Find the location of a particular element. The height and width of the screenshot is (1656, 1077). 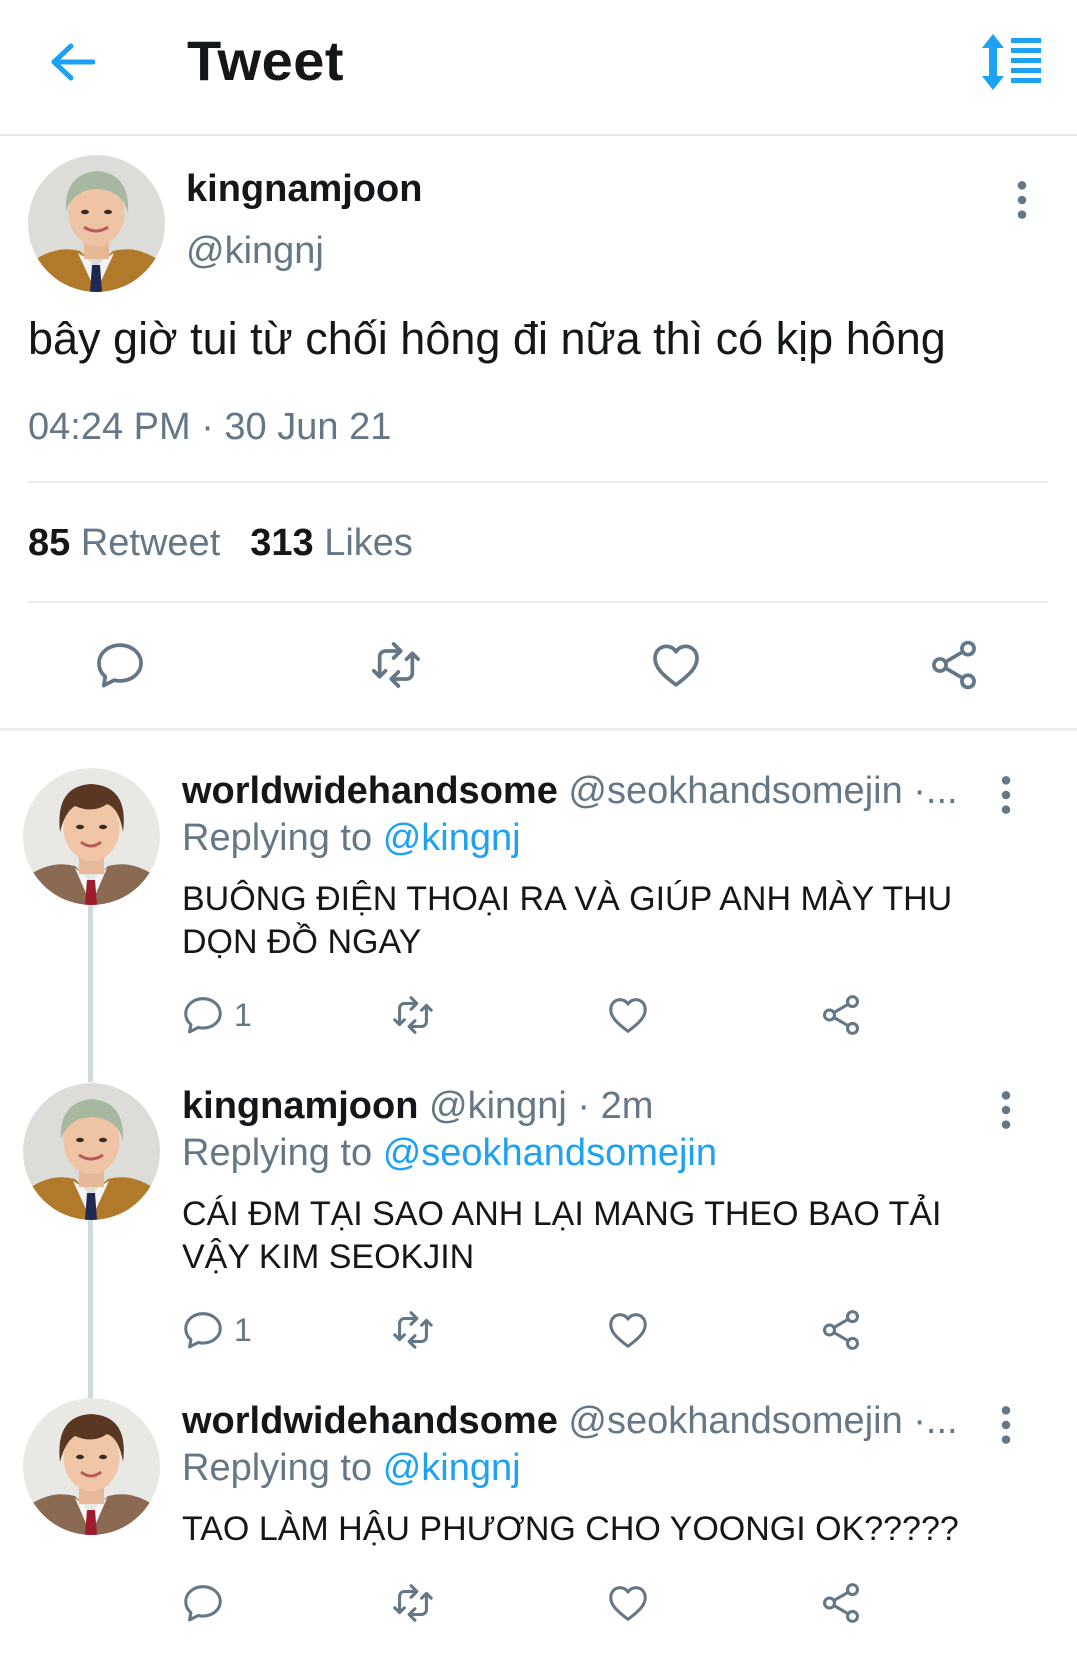

retweet-label: Retweet is located at coordinates (150, 543).